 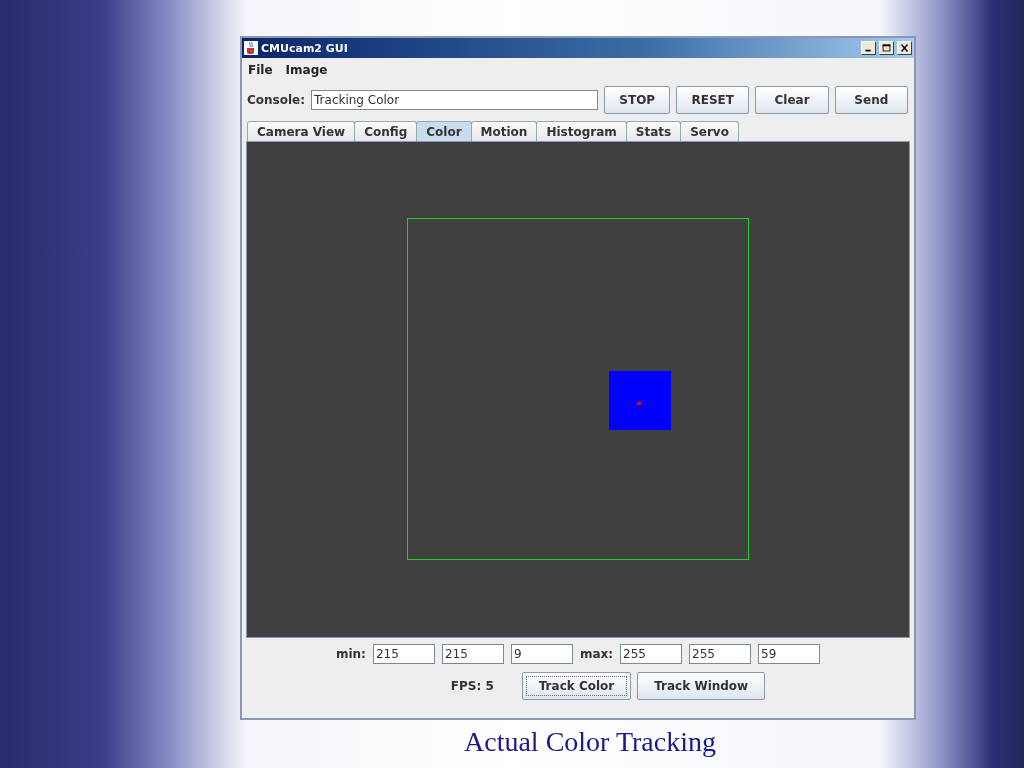 What do you see at coordinates (868, 48) in the screenshot?
I see `minimize-icon` at bounding box center [868, 48].